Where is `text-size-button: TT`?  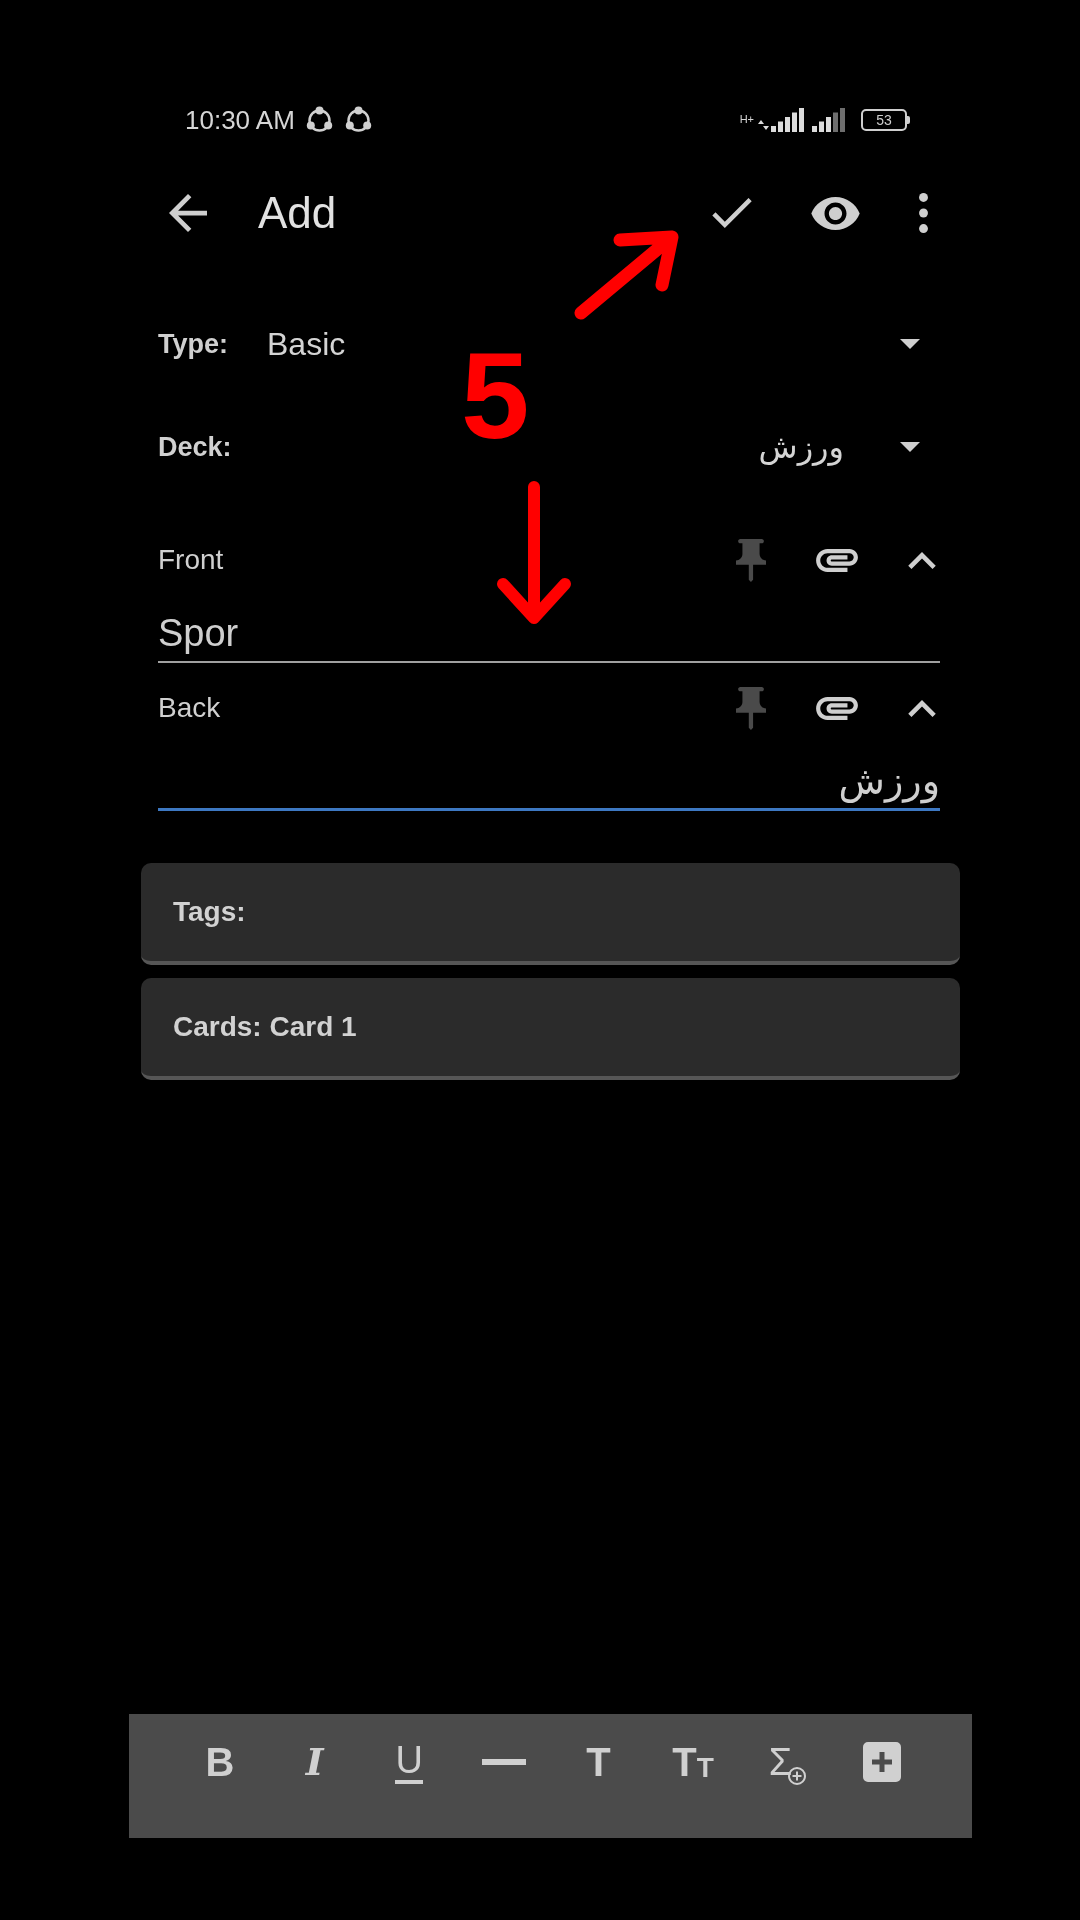 text-size-button: TT is located at coordinates (693, 1762).